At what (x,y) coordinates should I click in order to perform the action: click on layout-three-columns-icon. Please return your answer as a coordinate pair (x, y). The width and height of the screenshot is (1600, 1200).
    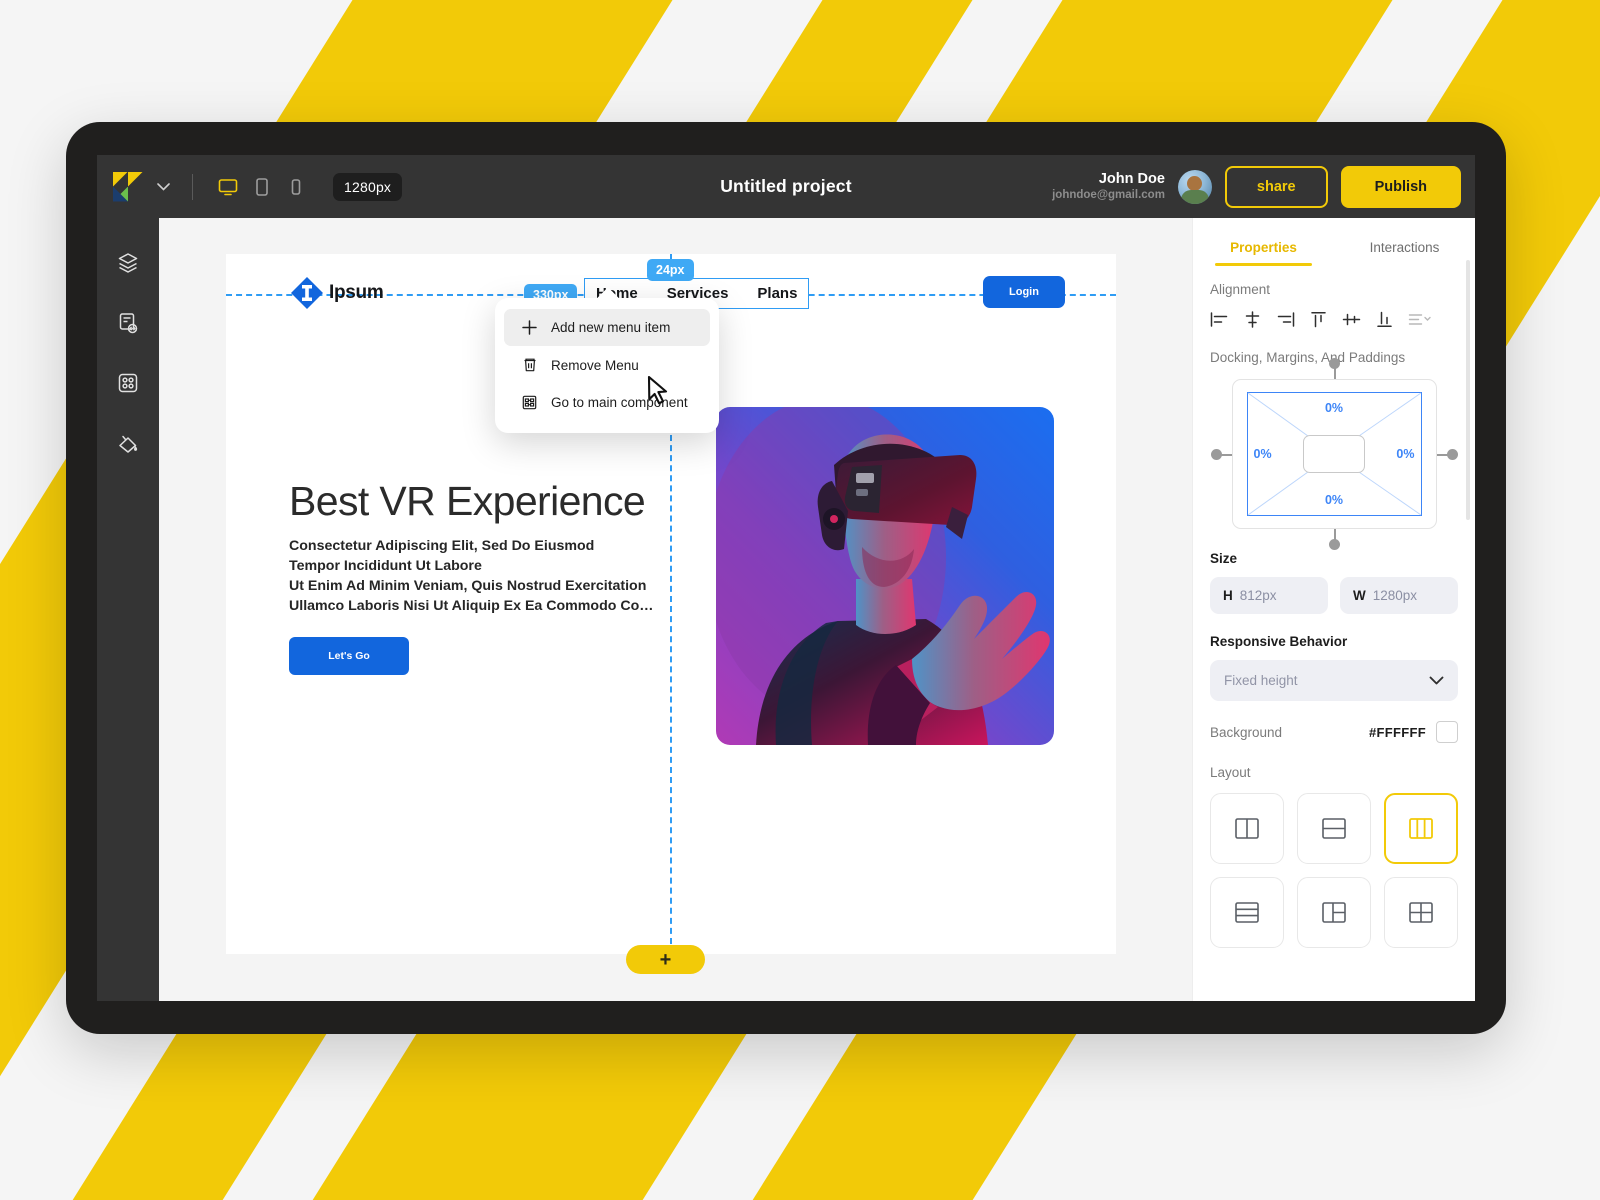
    Looking at the image, I should click on (1421, 828).